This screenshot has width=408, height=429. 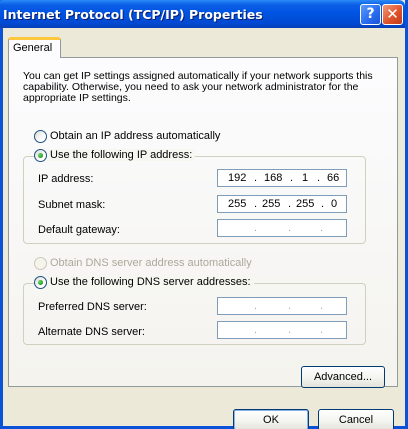 I want to click on preferred-dns-input: . . ., so click(x=282, y=306).